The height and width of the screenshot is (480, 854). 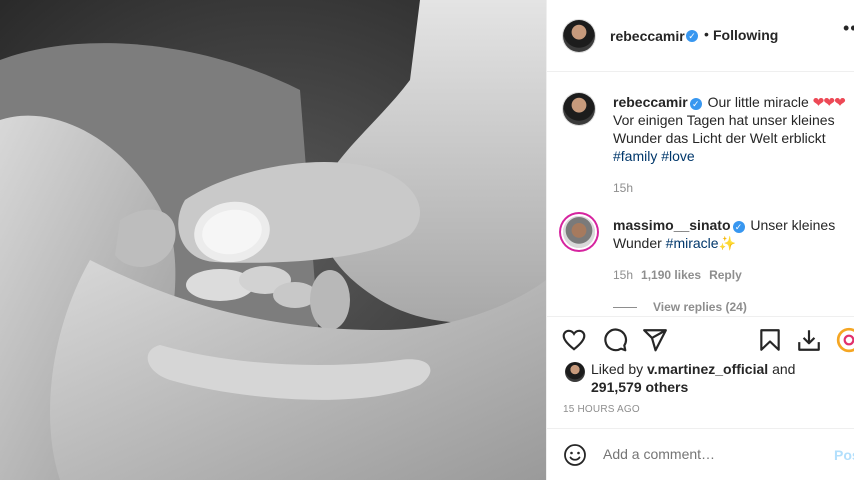 What do you see at coordinates (579, 232) in the screenshot?
I see `commenter-avatar` at bounding box center [579, 232].